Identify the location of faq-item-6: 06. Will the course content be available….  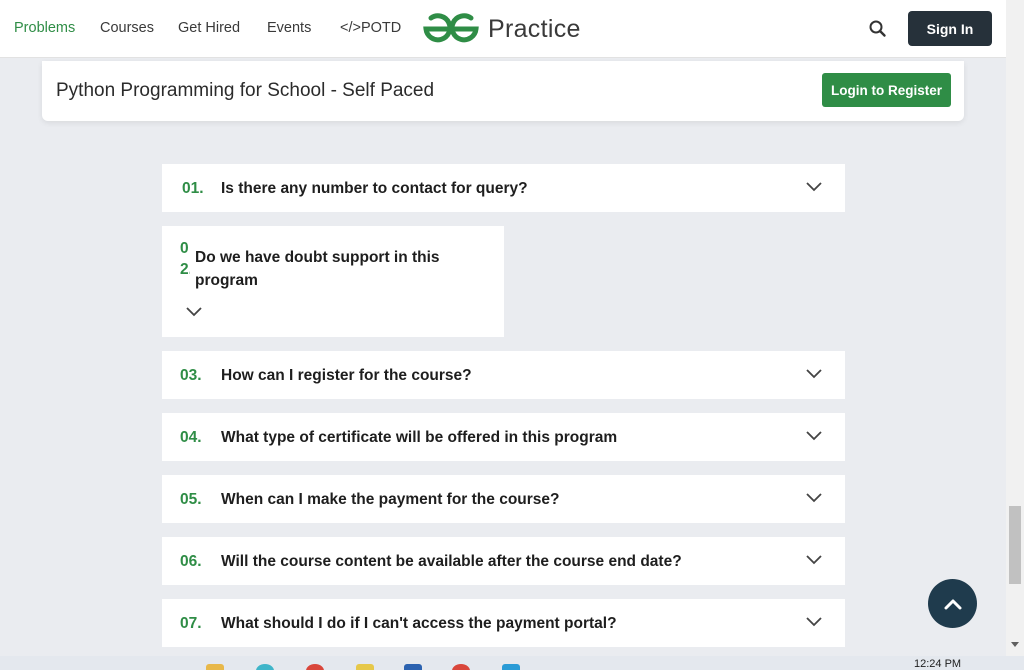
(503, 561).